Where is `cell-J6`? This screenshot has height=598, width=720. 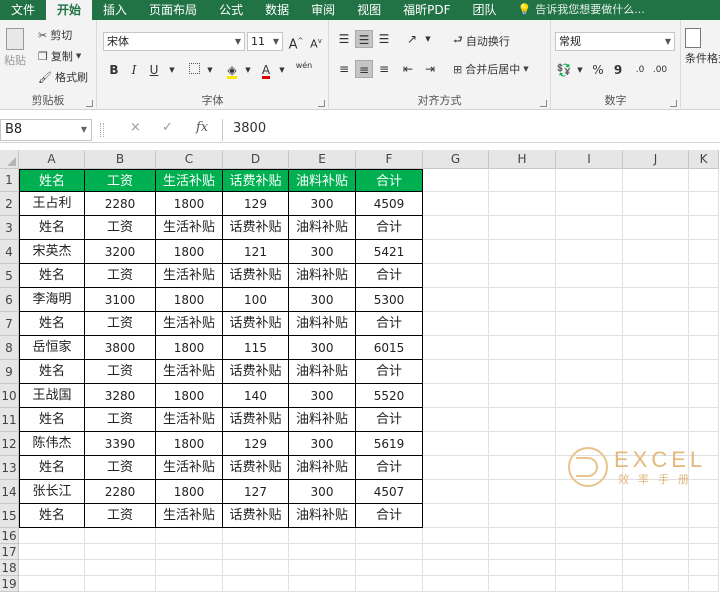
cell-J6 is located at coordinates (656, 300).